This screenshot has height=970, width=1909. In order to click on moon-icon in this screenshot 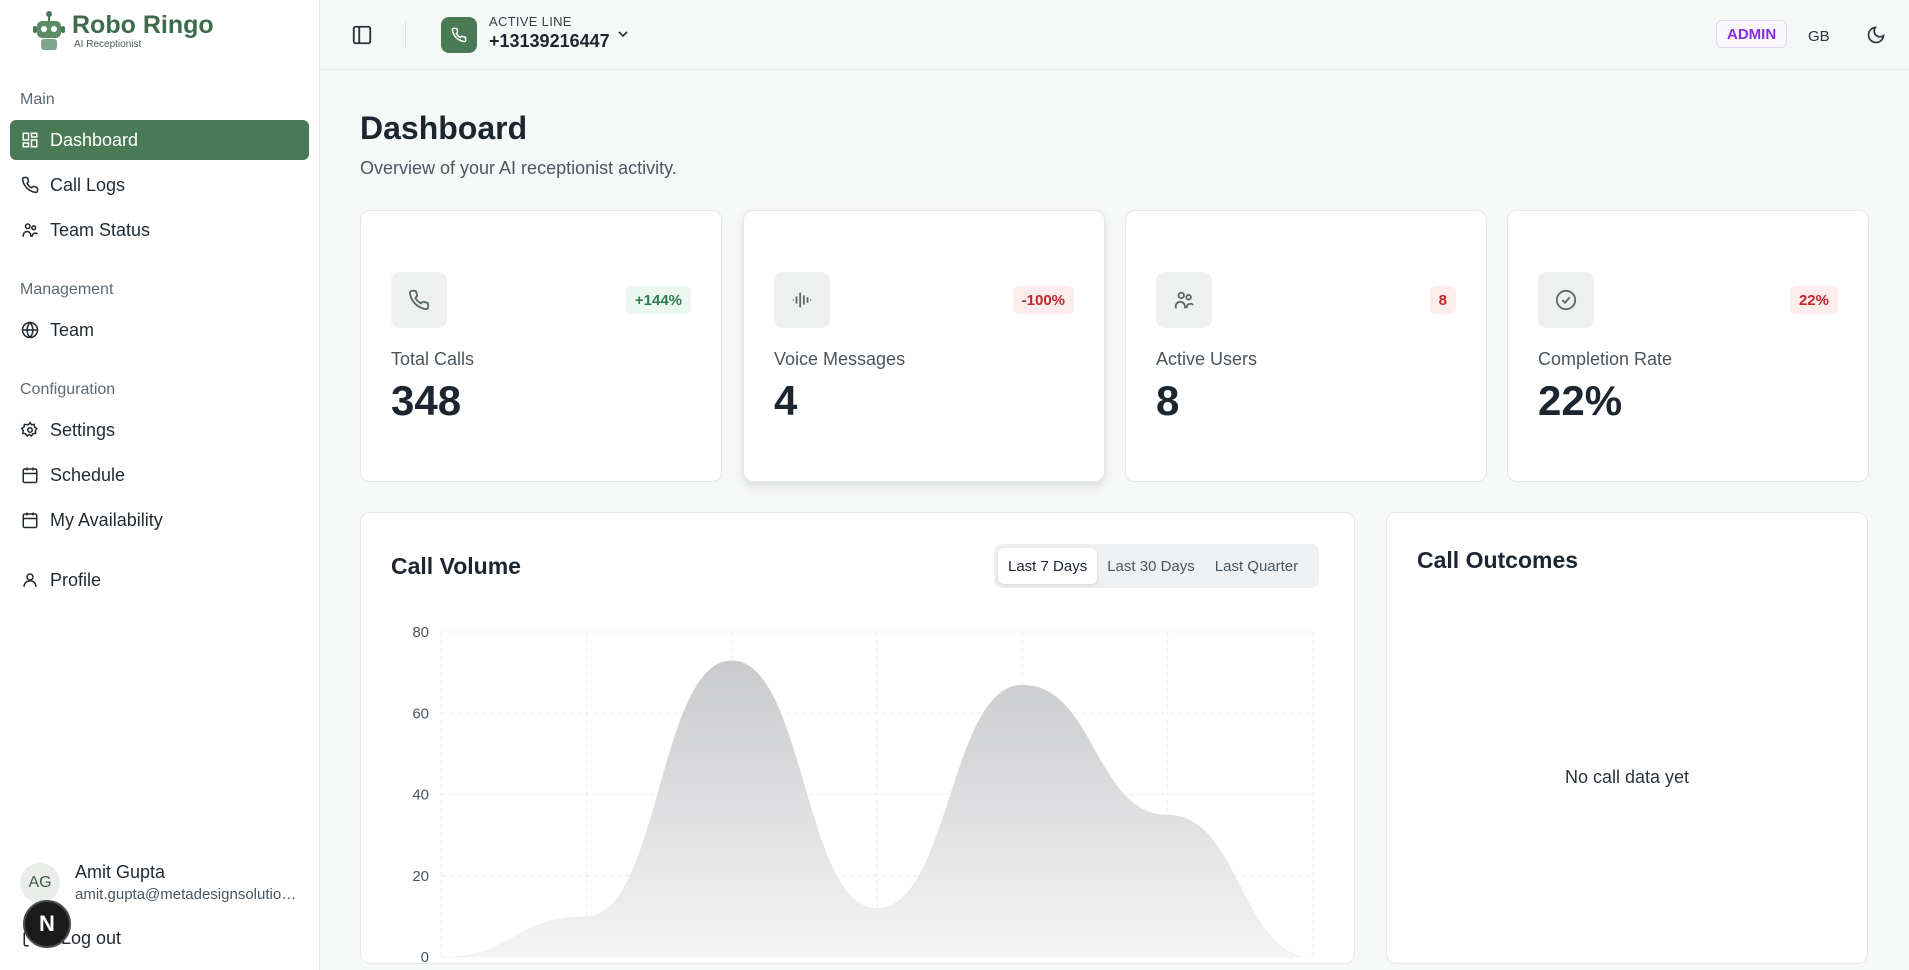, I will do `click(1876, 35)`.